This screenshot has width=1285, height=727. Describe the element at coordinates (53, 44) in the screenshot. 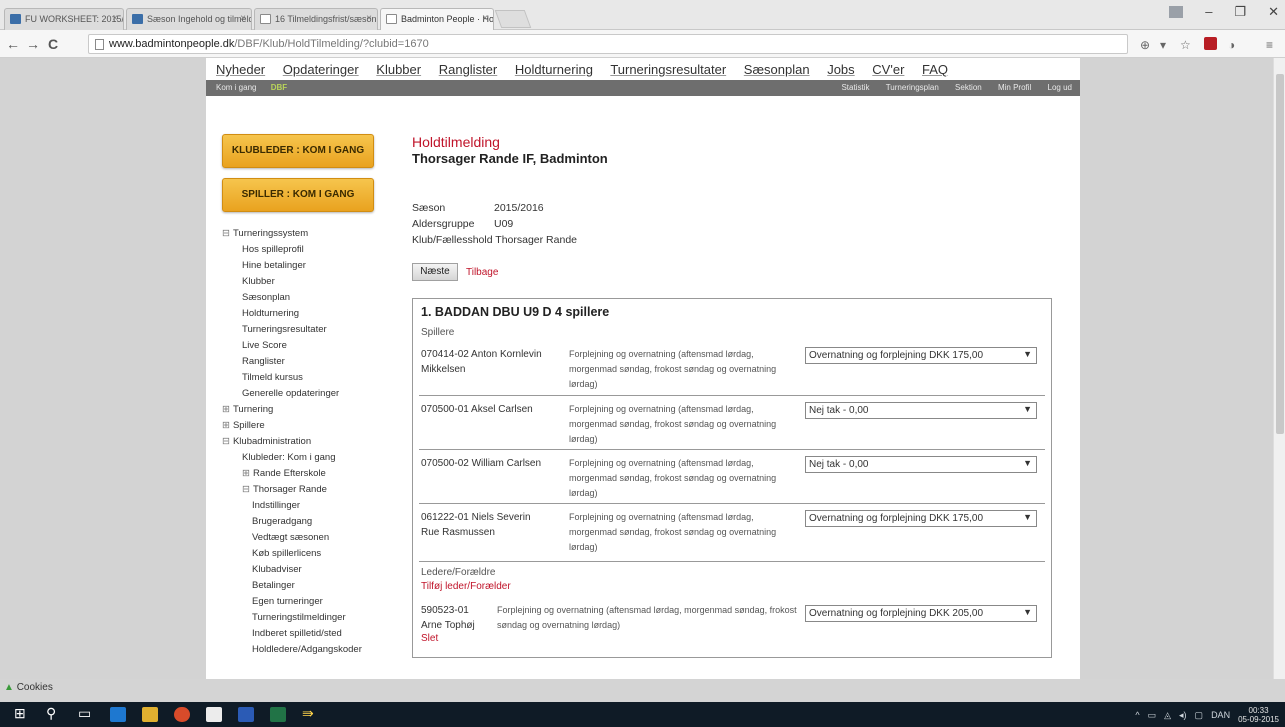

I see `reload-button: C` at that location.